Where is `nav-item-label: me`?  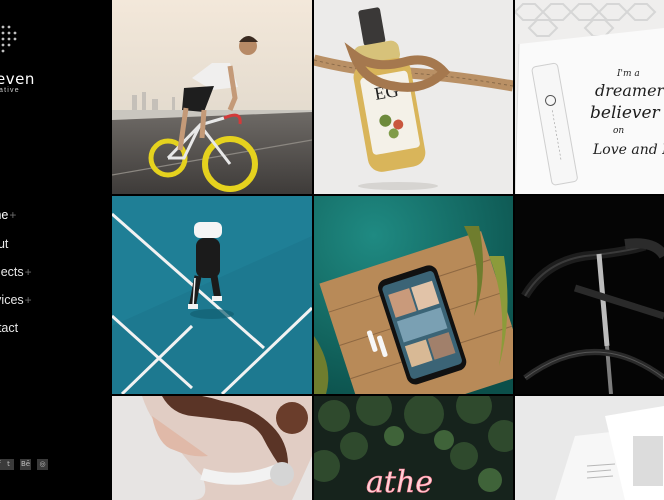 nav-item-label: me is located at coordinates (4, 215).